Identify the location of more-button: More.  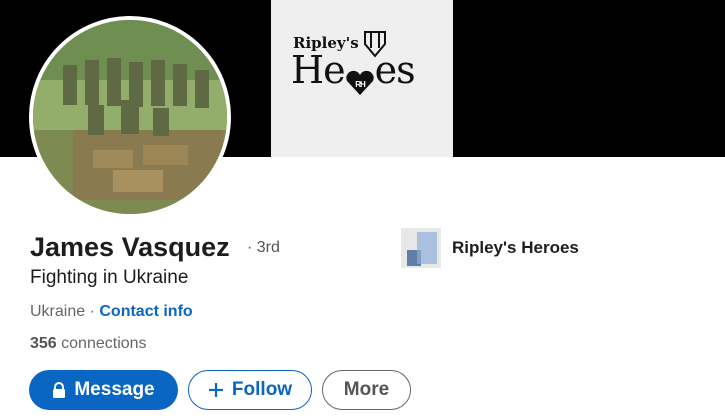
(366, 390).